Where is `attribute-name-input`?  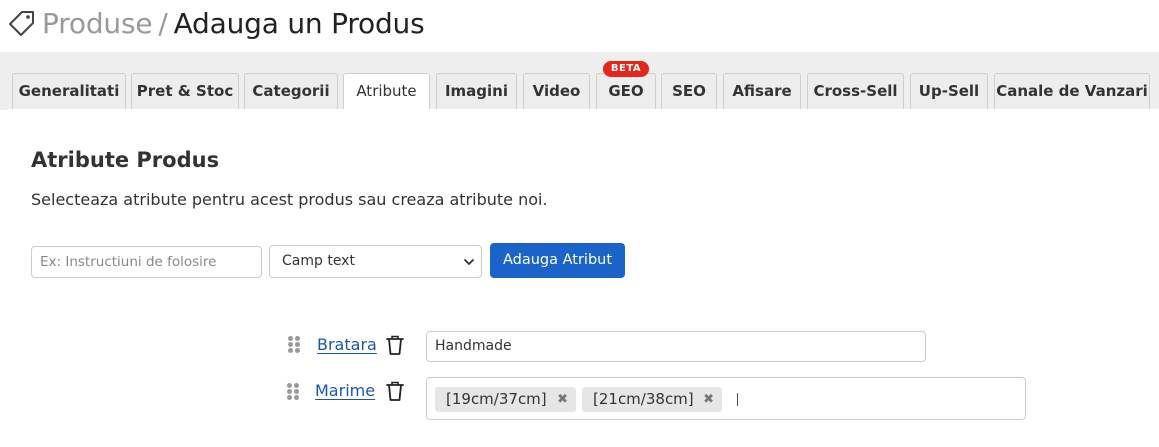 attribute-name-input is located at coordinates (146, 262).